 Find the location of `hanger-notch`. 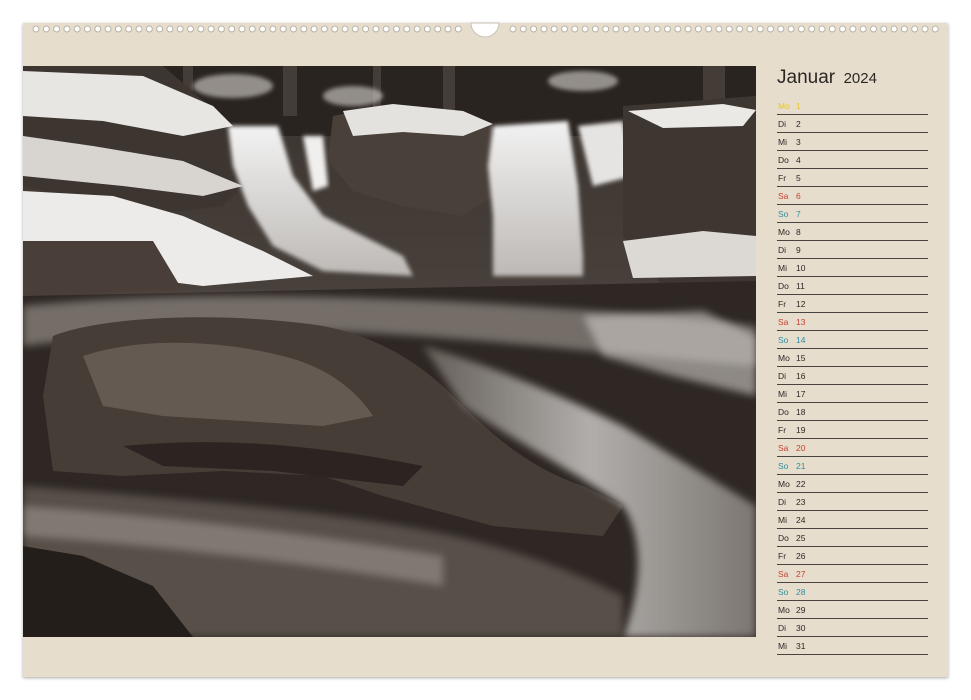

hanger-notch is located at coordinates (485, 30).